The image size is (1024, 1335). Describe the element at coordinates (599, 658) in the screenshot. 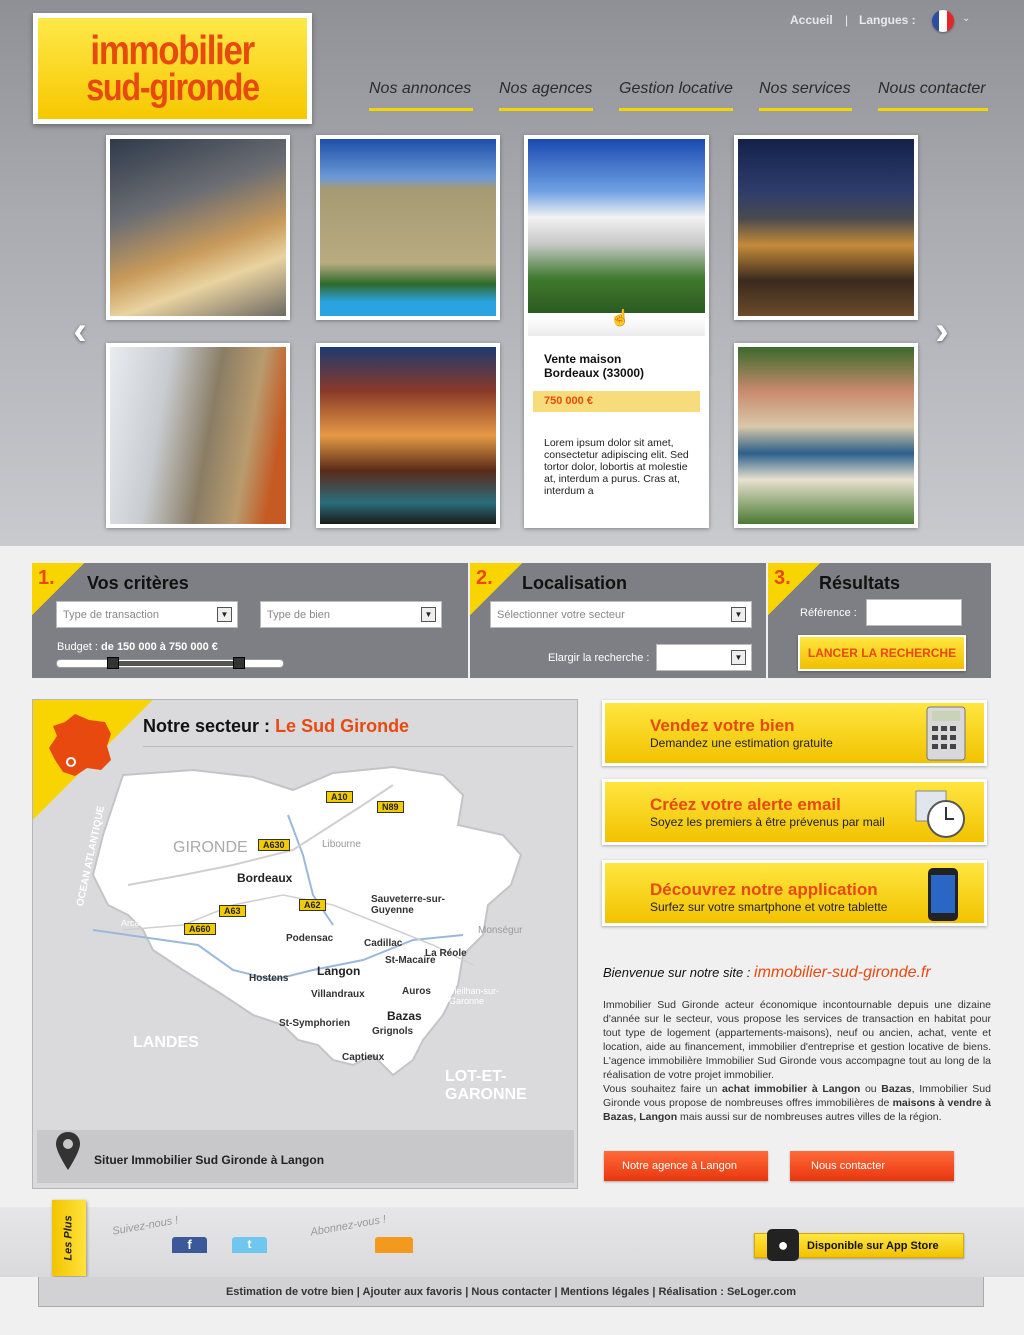

I see `widen-search-label: Elargir la recherche :` at that location.